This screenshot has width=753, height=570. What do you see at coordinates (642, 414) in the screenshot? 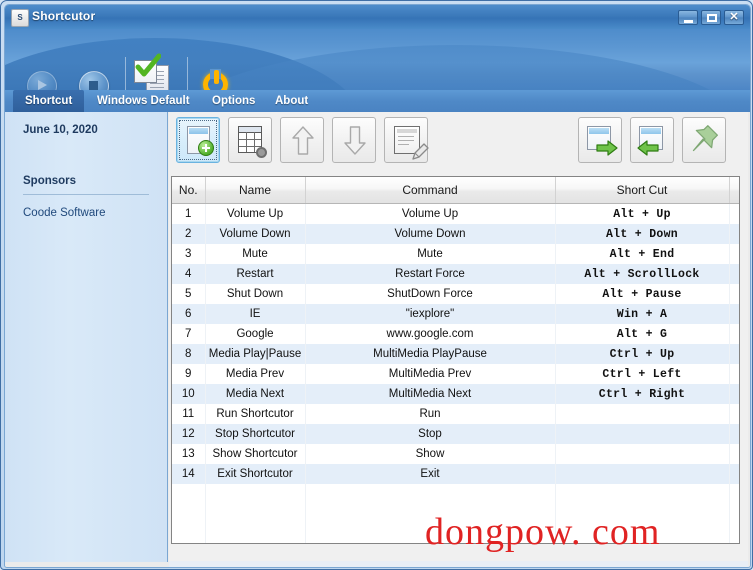
I see `cell-shortcut` at bounding box center [642, 414].